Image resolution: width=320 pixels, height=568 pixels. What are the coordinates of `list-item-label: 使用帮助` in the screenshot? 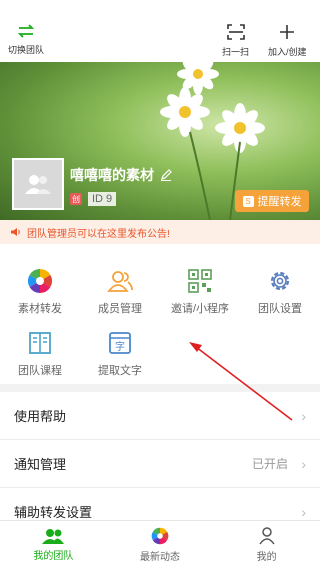 It's located at (40, 416).